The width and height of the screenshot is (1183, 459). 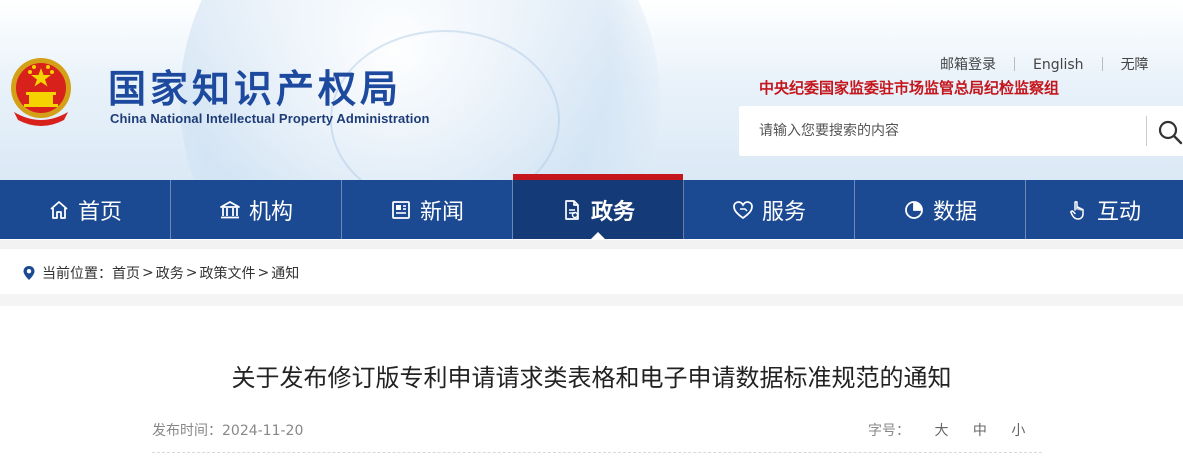 What do you see at coordinates (980, 431) in the screenshot?
I see `font-size-medium-button: 中` at bounding box center [980, 431].